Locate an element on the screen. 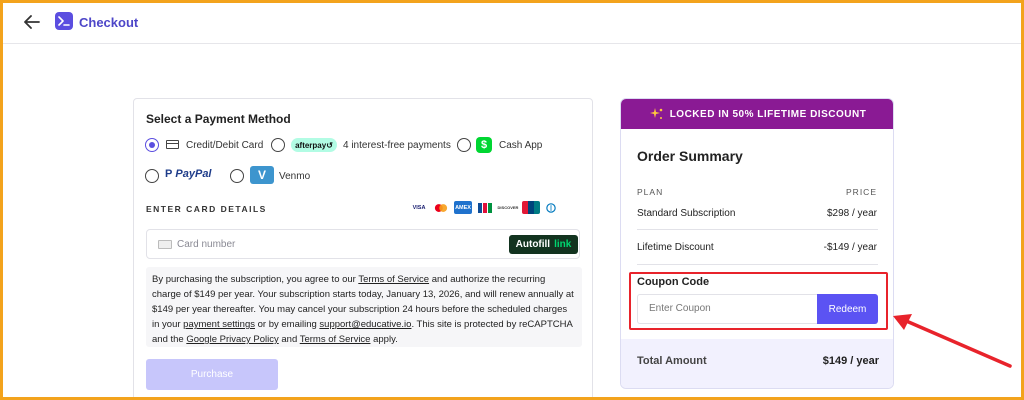 This screenshot has height=400, width=1024. diners-icon is located at coordinates (551, 207).